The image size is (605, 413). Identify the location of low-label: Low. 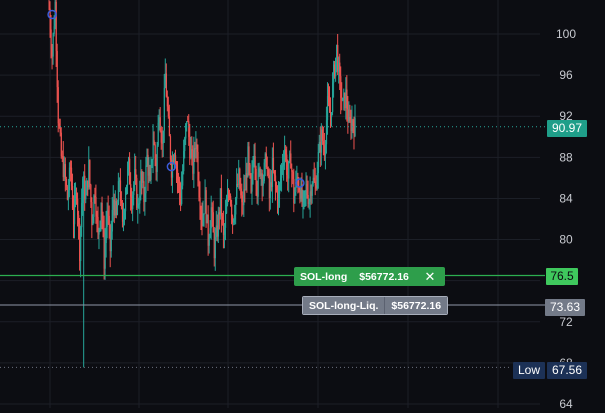
(528, 370).